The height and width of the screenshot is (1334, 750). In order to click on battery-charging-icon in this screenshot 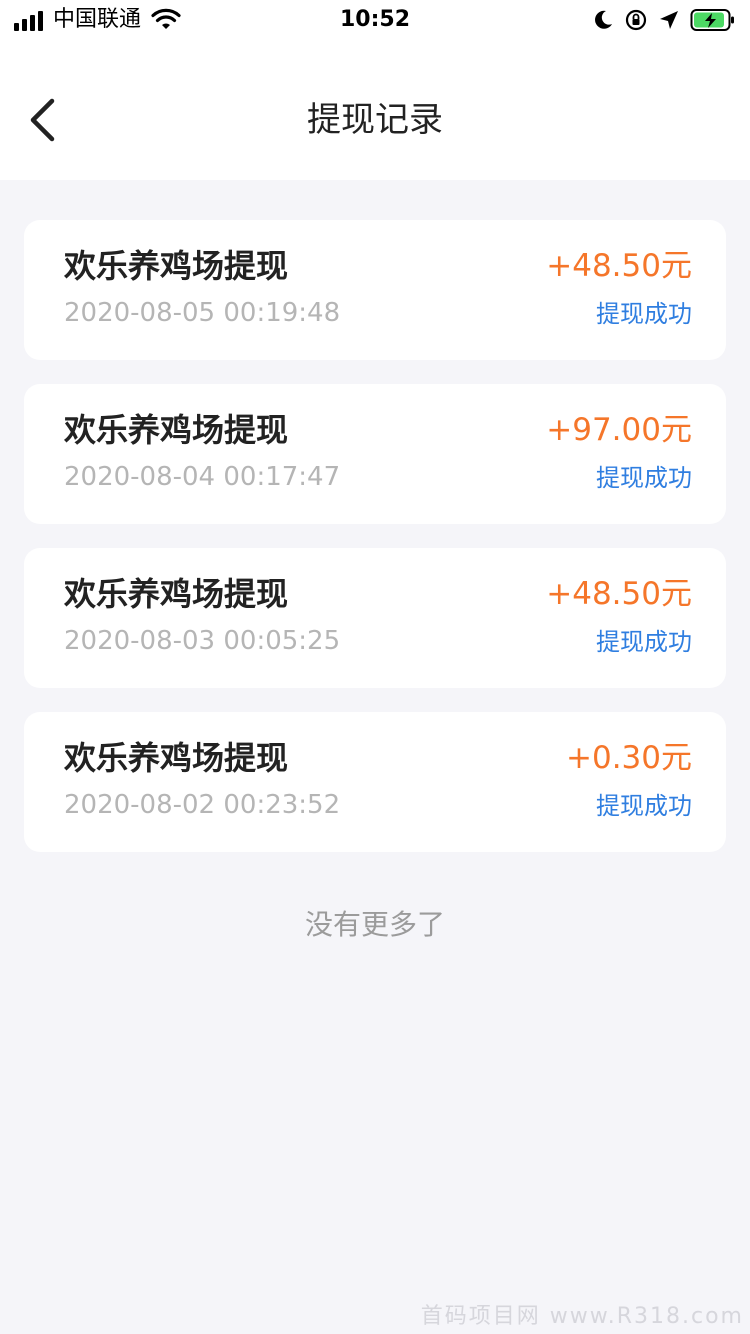, I will do `click(712, 20)`.